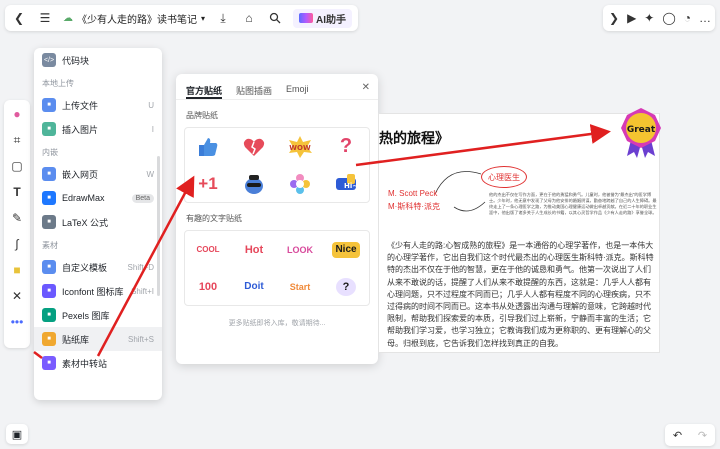  I want to click on edrawmax-icon: ■, so click(49, 198).